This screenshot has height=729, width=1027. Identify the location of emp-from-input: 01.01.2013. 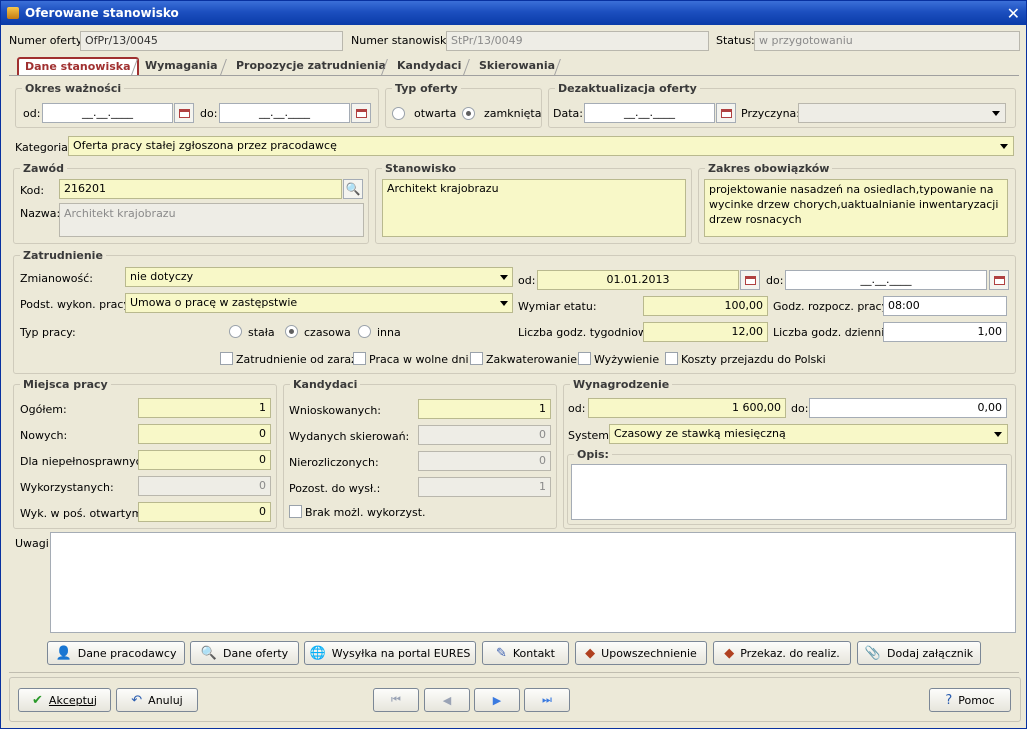
(638, 280).